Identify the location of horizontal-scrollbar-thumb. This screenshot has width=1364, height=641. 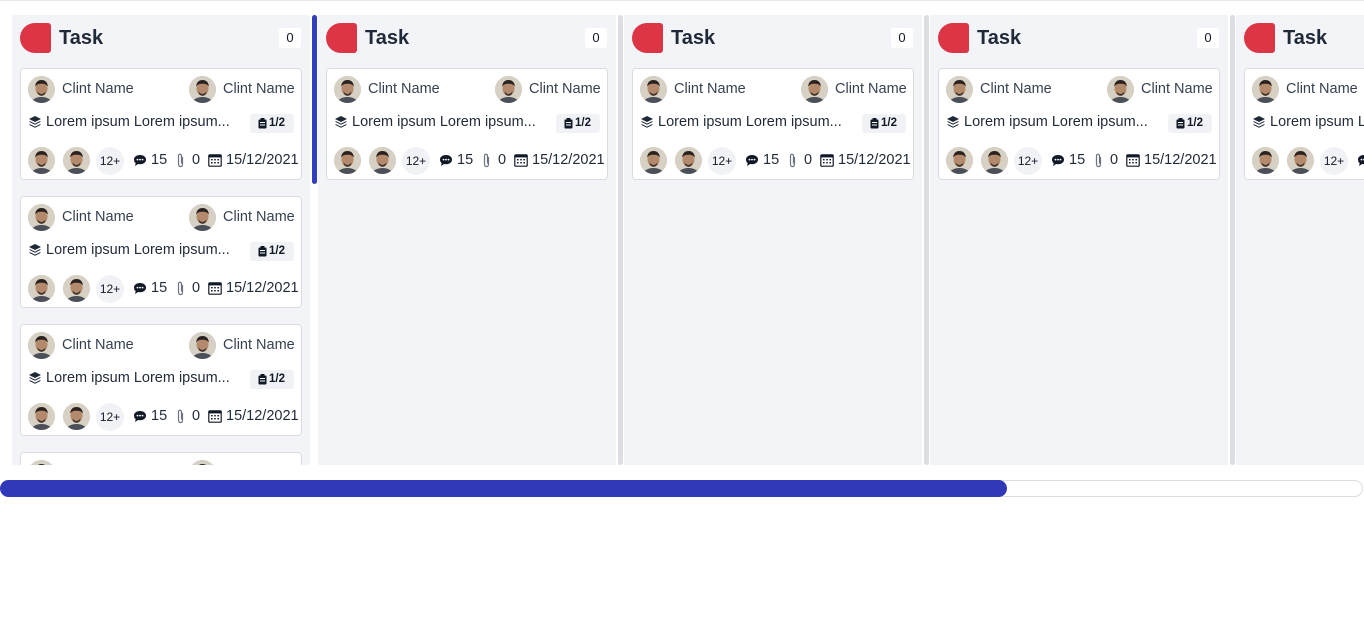
(503, 488).